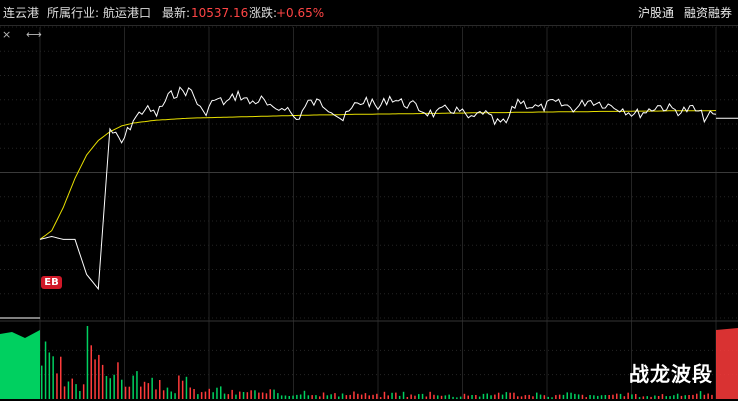 This screenshot has height=401, width=738. What do you see at coordinates (51, 282) in the screenshot?
I see `eb-badge: EB` at bounding box center [51, 282].